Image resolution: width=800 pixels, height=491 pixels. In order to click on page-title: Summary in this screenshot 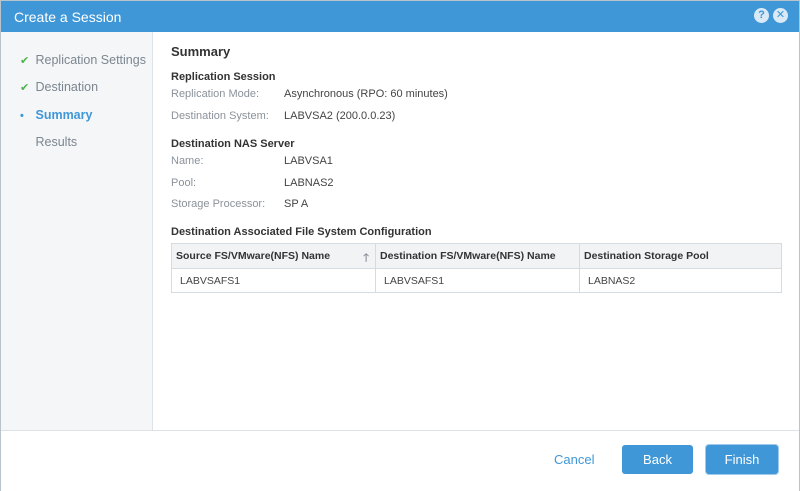, I will do `click(201, 51)`.